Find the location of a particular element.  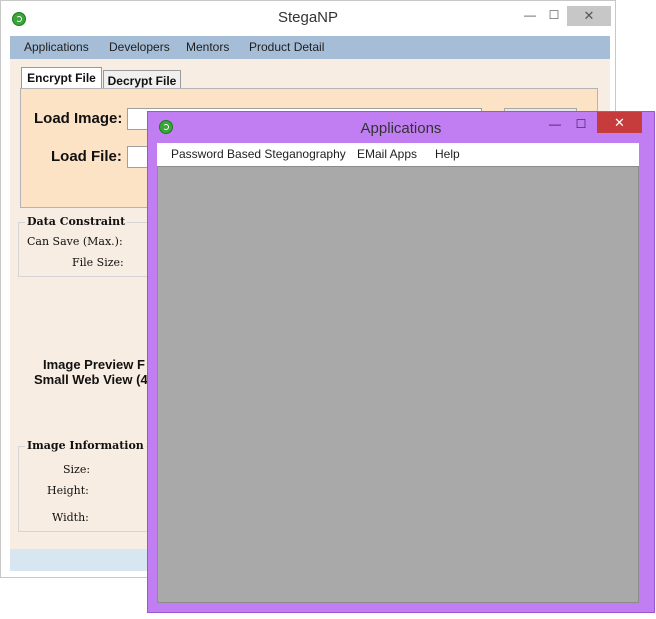

menu-password-based-steganography: Password Based Steganography is located at coordinates (258, 154).